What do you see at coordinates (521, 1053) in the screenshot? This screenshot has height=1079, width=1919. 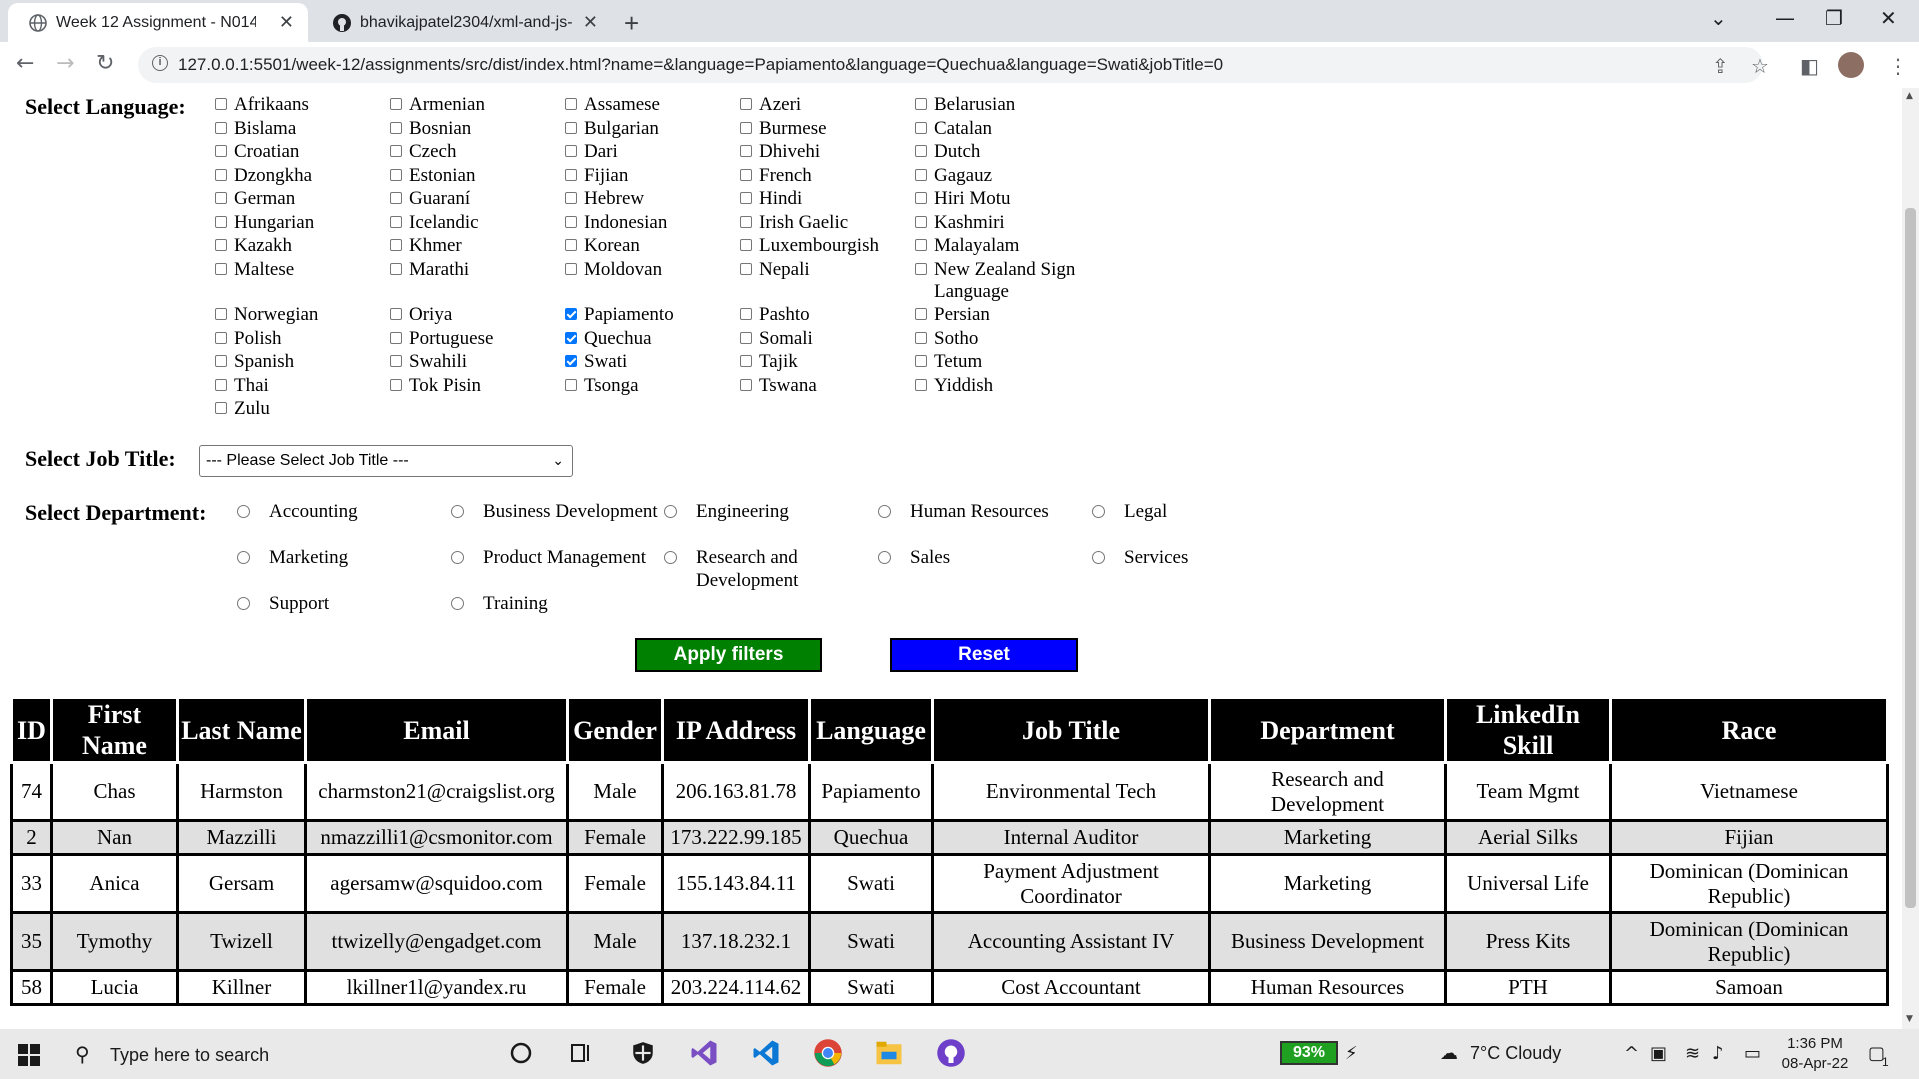 I see `cortana-icon` at bounding box center [521, 1053].